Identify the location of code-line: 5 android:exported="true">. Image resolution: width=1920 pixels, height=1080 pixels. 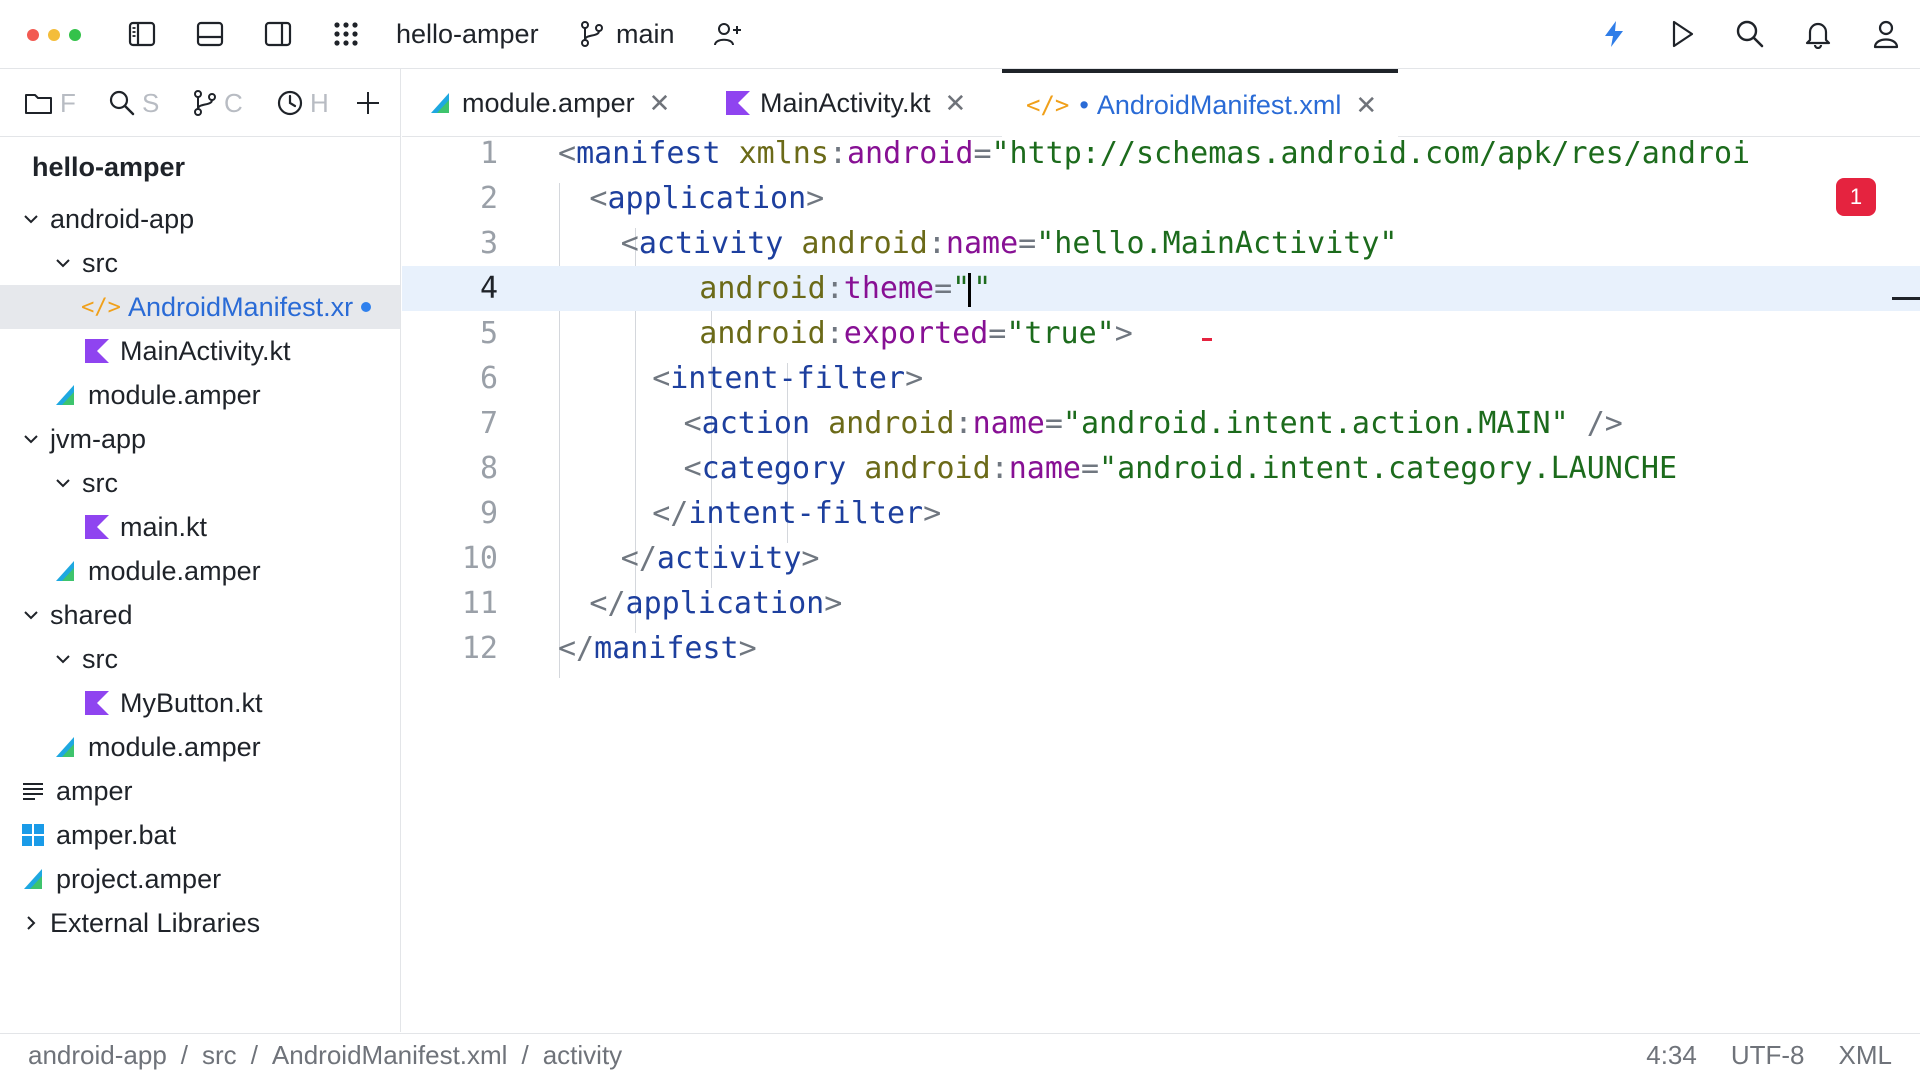
(1161, 333).